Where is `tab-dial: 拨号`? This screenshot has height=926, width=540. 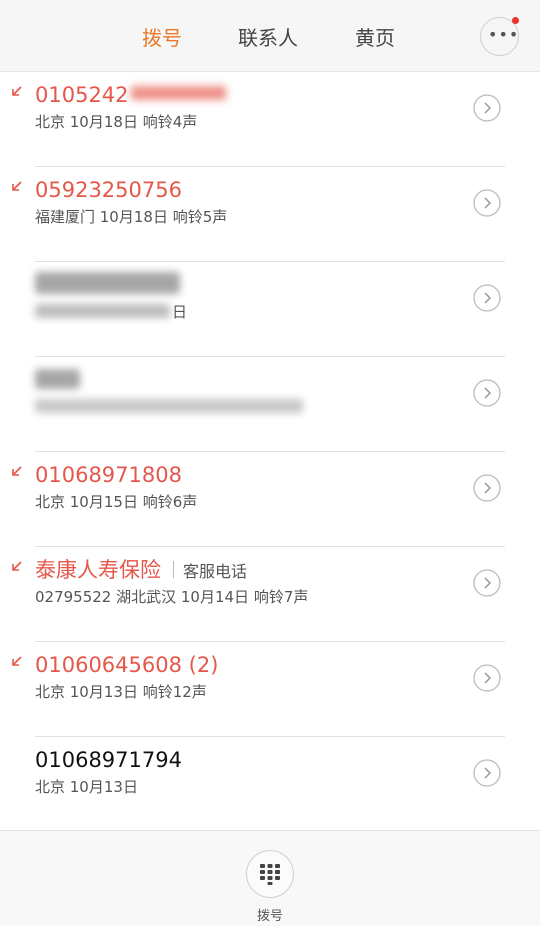
tab-dial: 拨号 is located at coordinates (162, 36).